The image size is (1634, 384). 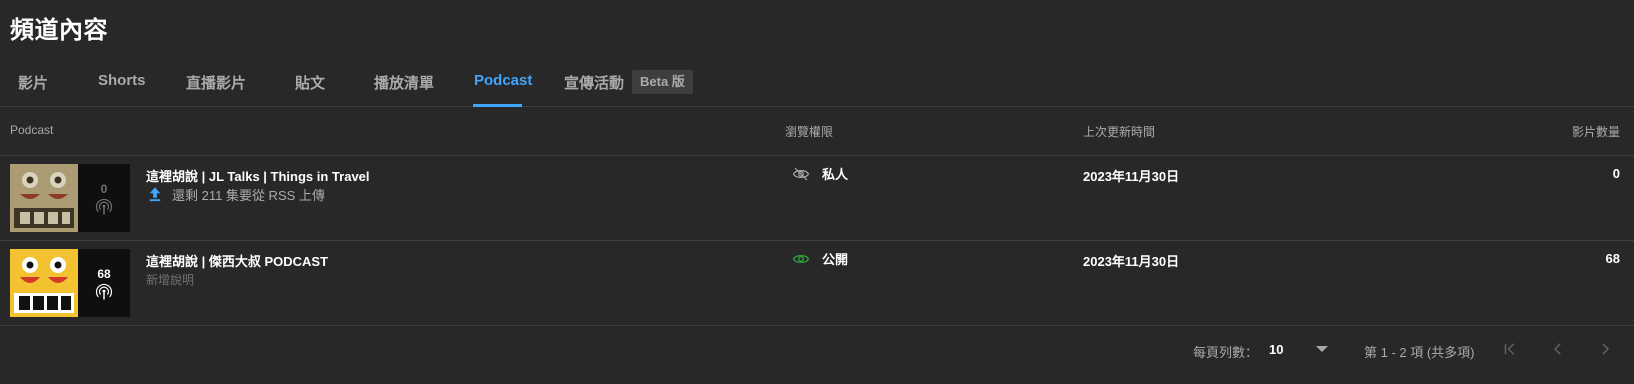 I want to click on episode-count-badge: 68, so click(x=104, y=283).